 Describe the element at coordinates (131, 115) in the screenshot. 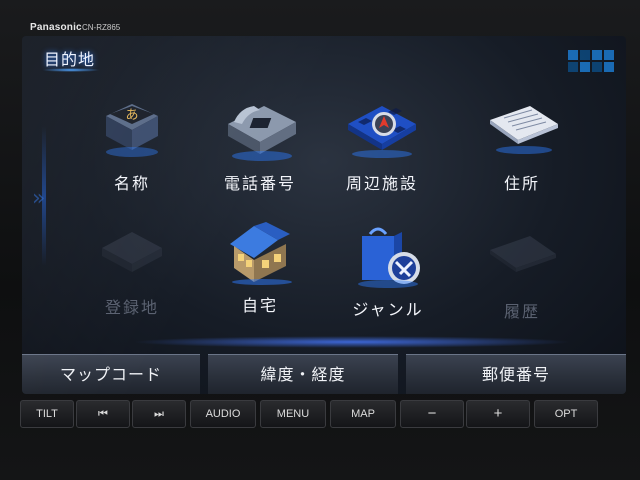

I see `svg-text: あ` at that location.